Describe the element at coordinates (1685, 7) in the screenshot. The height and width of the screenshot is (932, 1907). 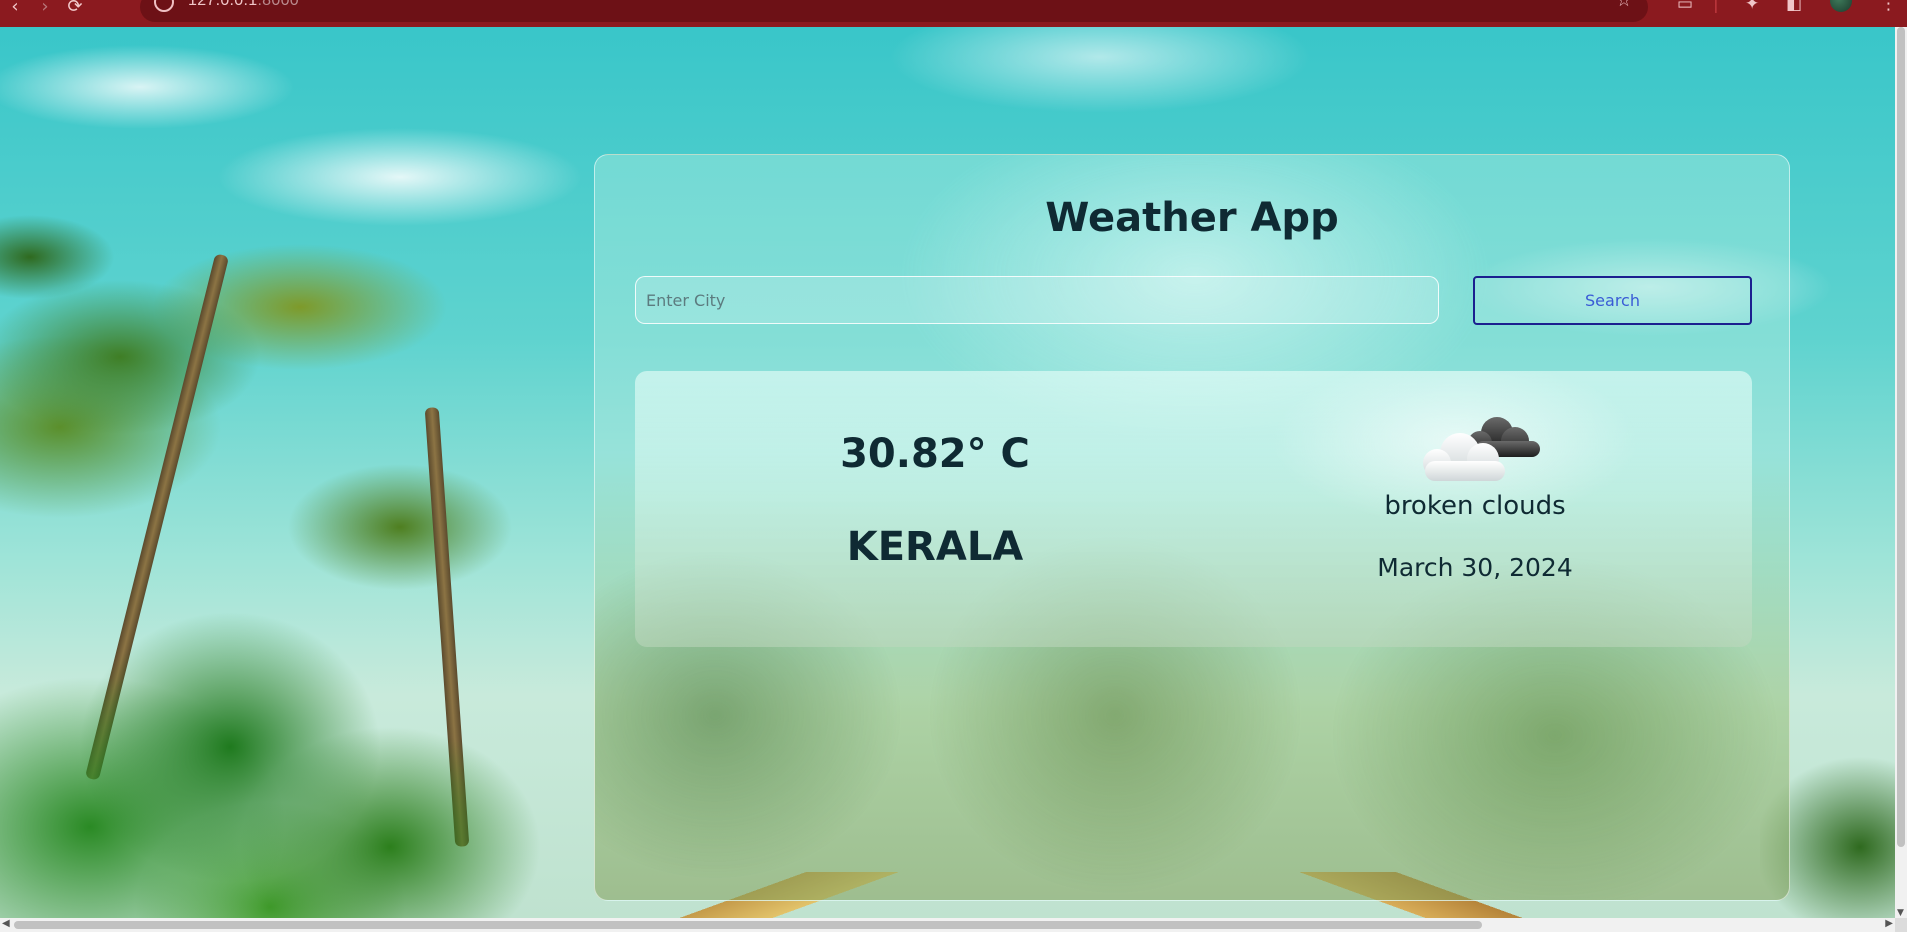
I see `downloads-icon: ▭` at that location.